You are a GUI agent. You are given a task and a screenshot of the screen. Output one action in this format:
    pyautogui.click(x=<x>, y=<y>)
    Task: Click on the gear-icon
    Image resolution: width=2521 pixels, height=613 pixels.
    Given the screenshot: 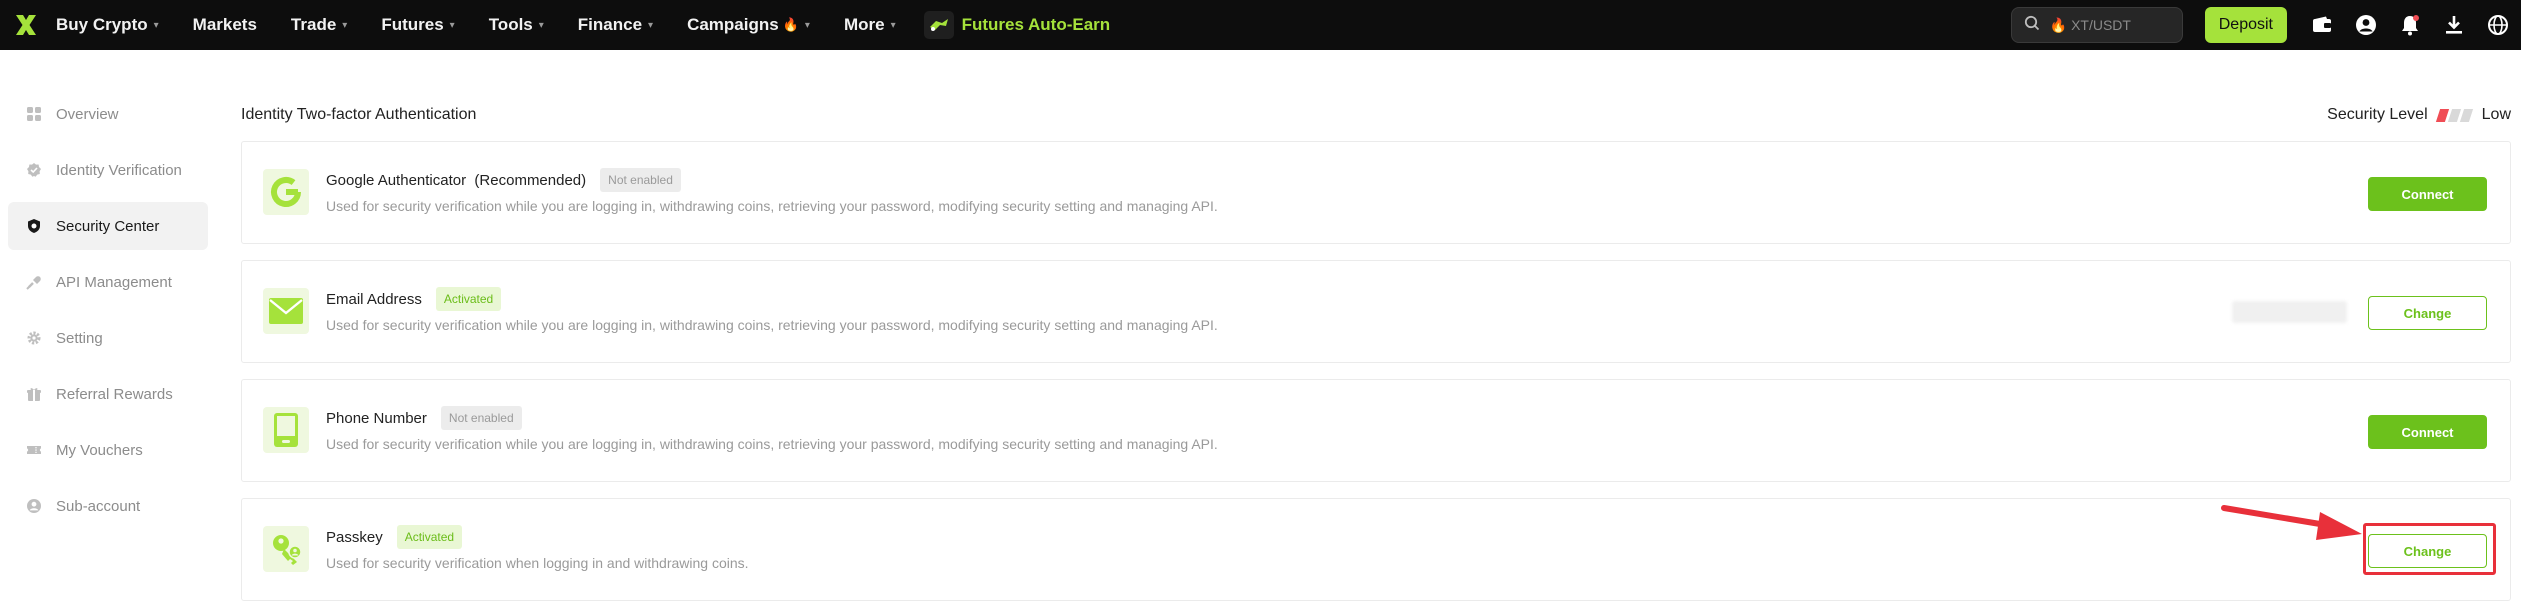 What is the action you would take?
    pyautogui.click(x=34, y=338)
    